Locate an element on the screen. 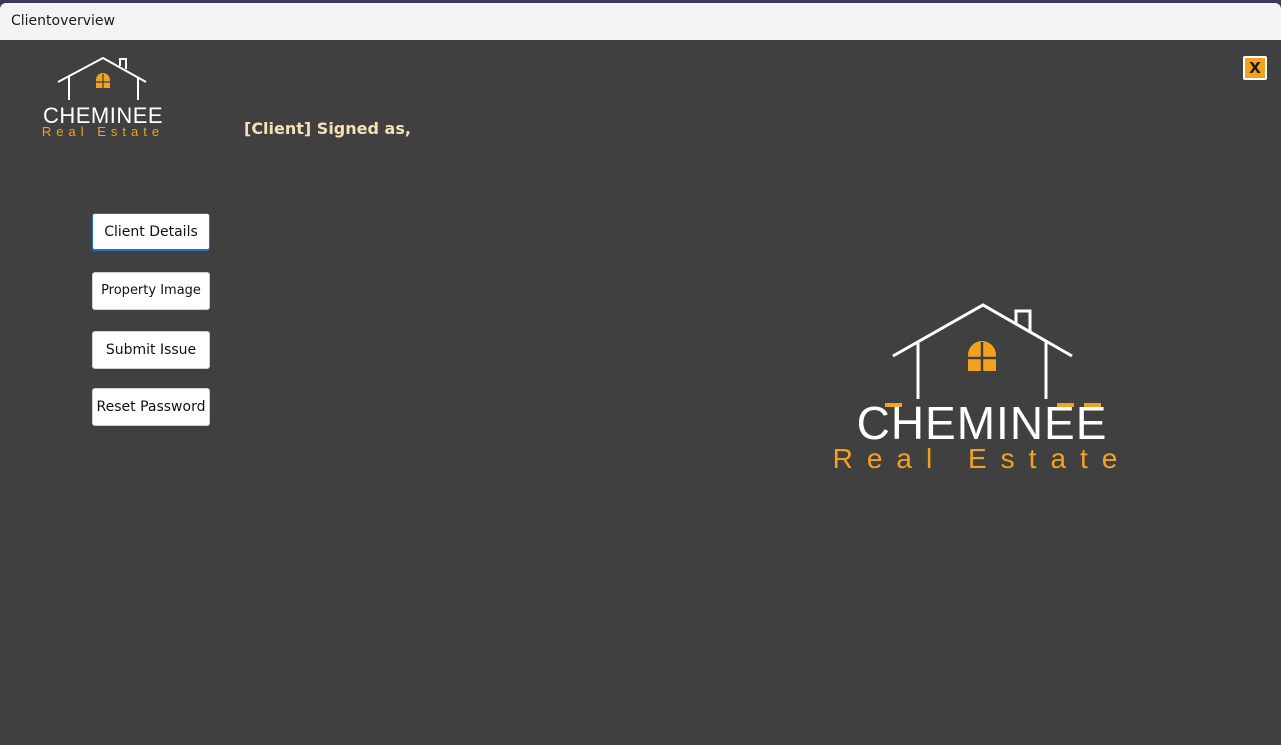 This screenshot has width=1281, height=745. window-title: Clientoverview is located at coordinates (63, 21).